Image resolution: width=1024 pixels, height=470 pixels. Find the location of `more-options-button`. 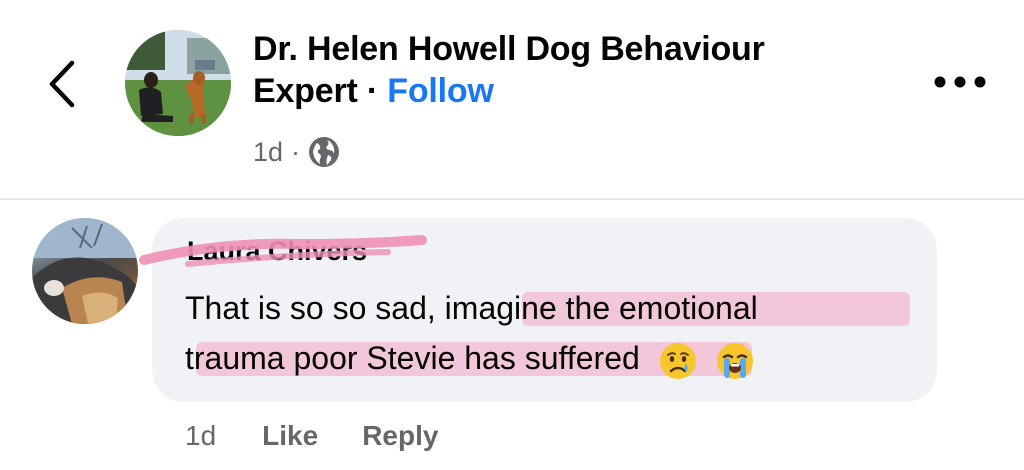

more-options-button is located at coordinates (960, 82).